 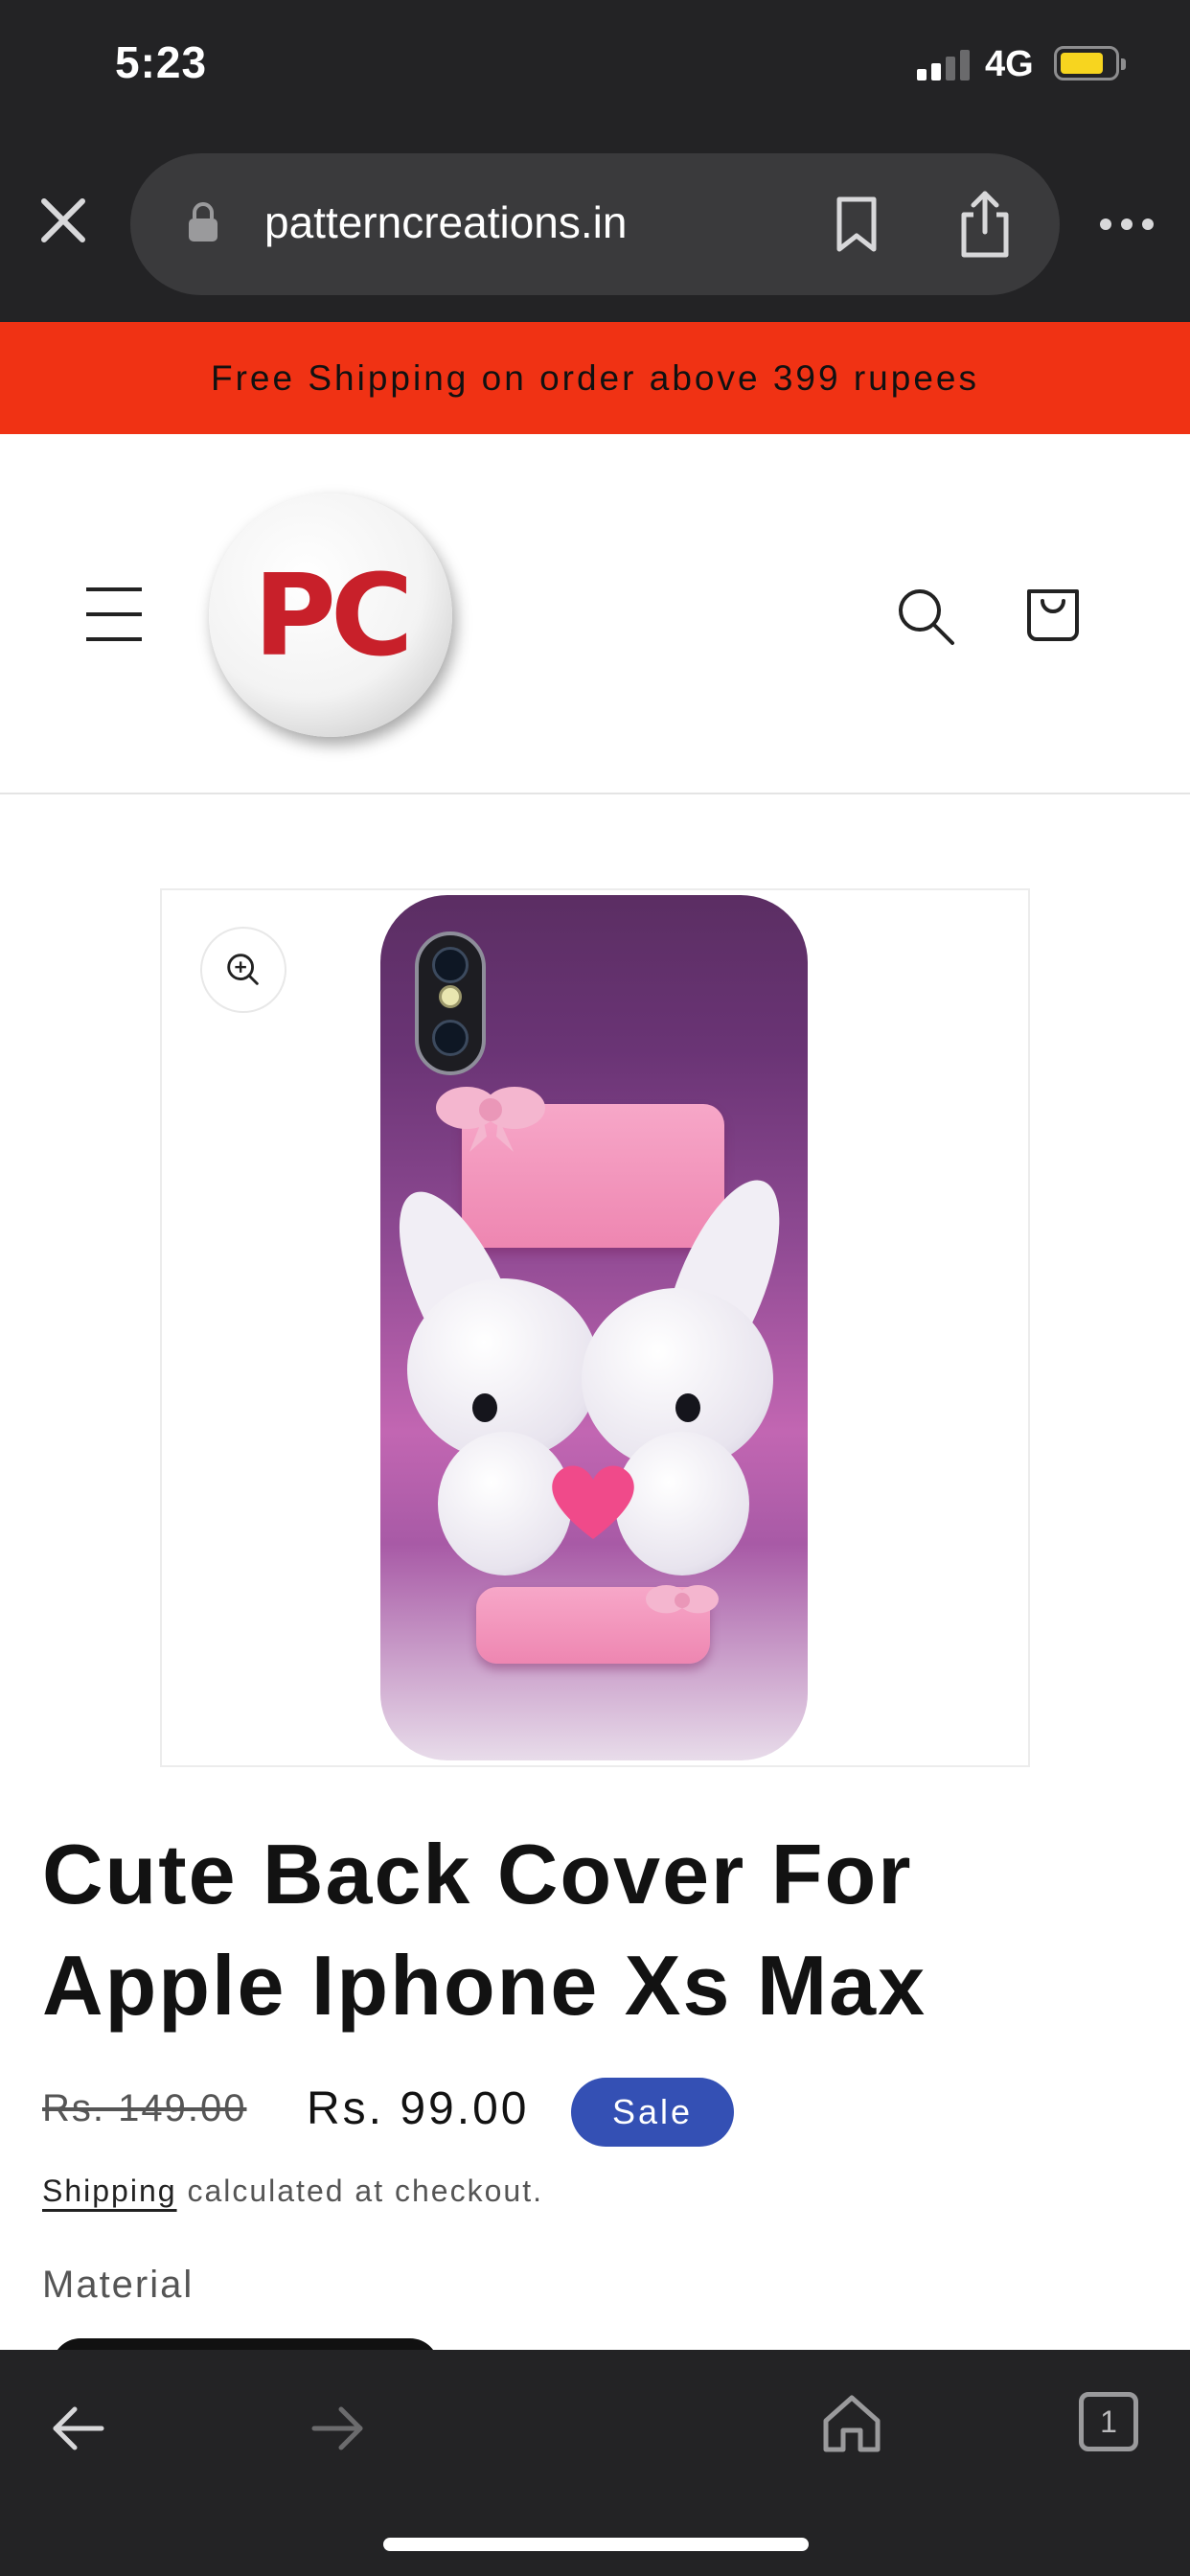 What do you see at coordinates (419, 2108) in the screenshot?
I see `sale-price: Rs. 99.00` at bounding box center [419, 2108].